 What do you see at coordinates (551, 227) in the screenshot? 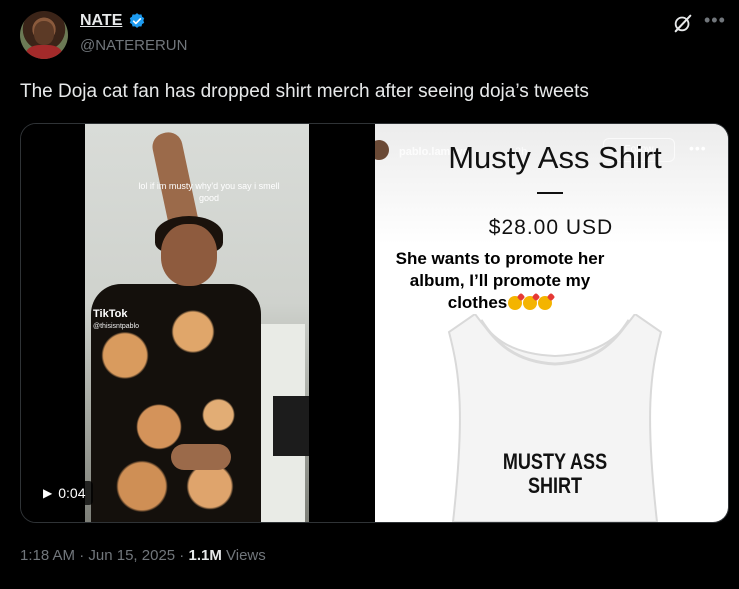
I see `product-price: $28.00 USD` at bounding box center [551, 227].